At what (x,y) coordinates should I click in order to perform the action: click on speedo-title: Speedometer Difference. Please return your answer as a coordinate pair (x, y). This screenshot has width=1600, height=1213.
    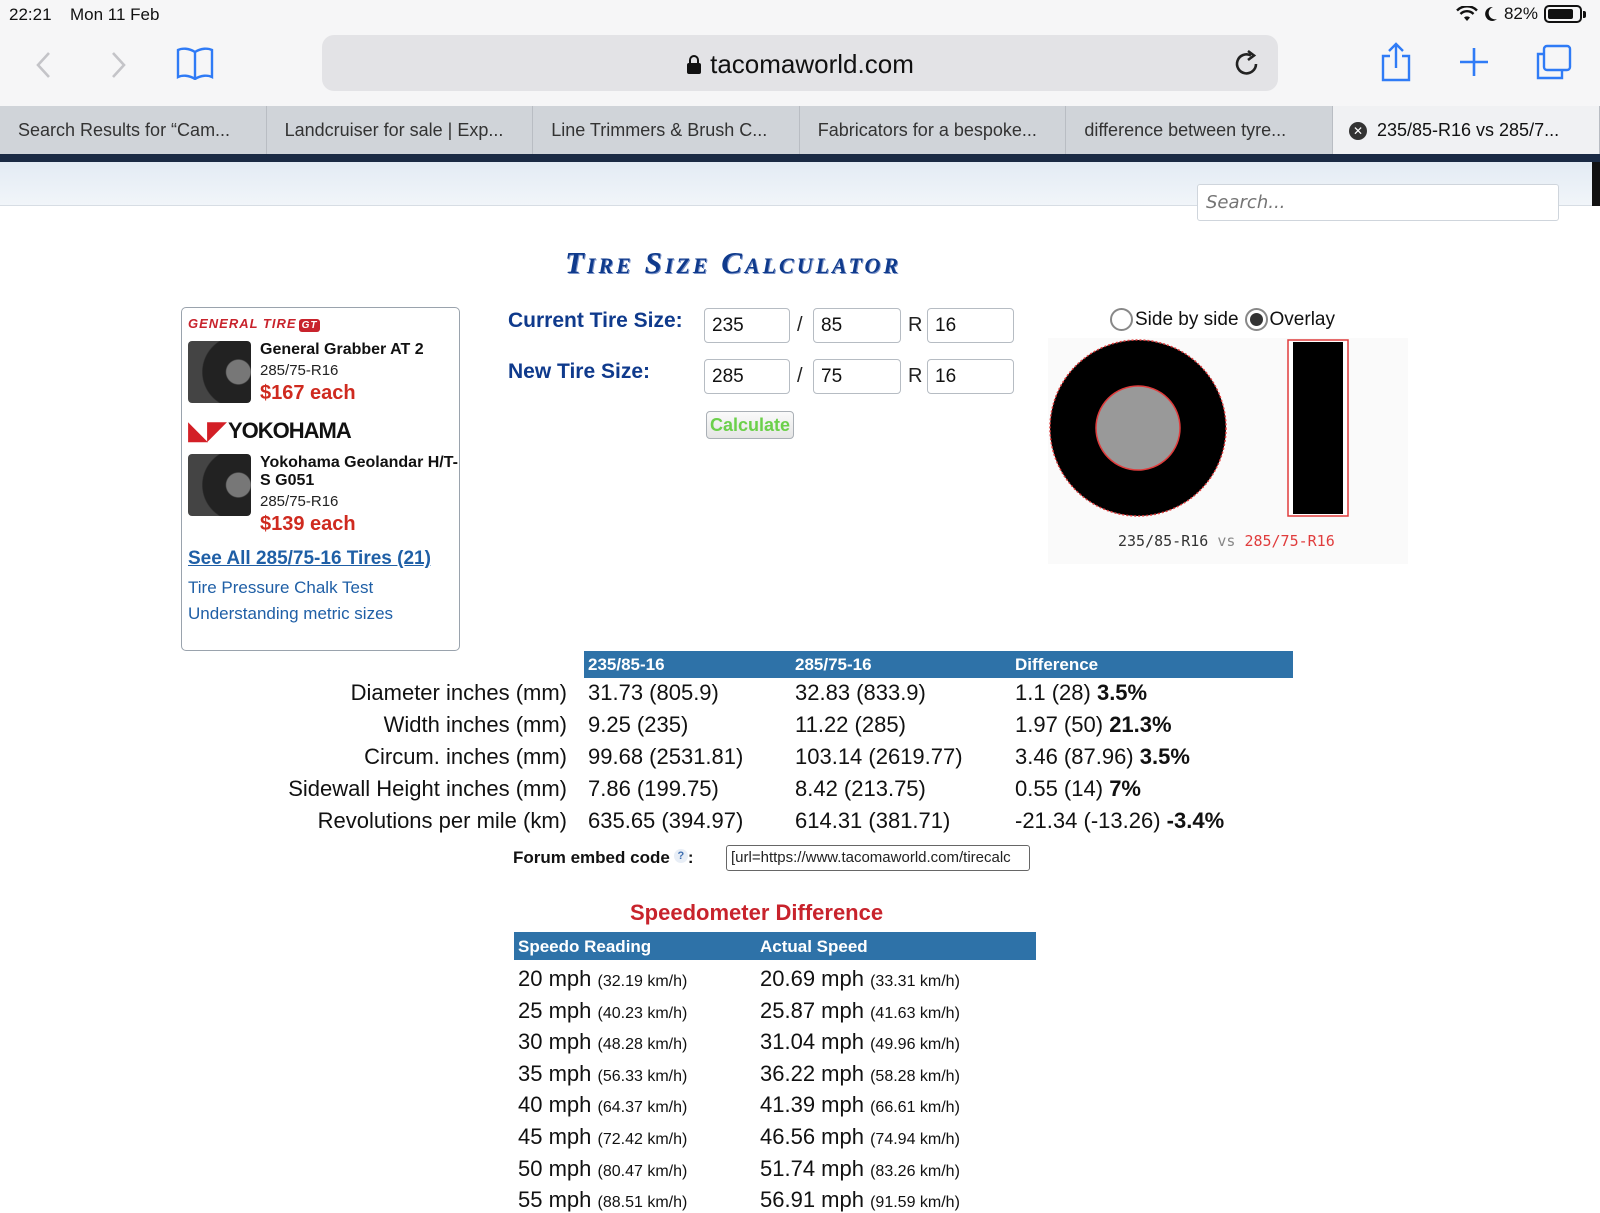
    Looking at the image, I should click on (757, 912).